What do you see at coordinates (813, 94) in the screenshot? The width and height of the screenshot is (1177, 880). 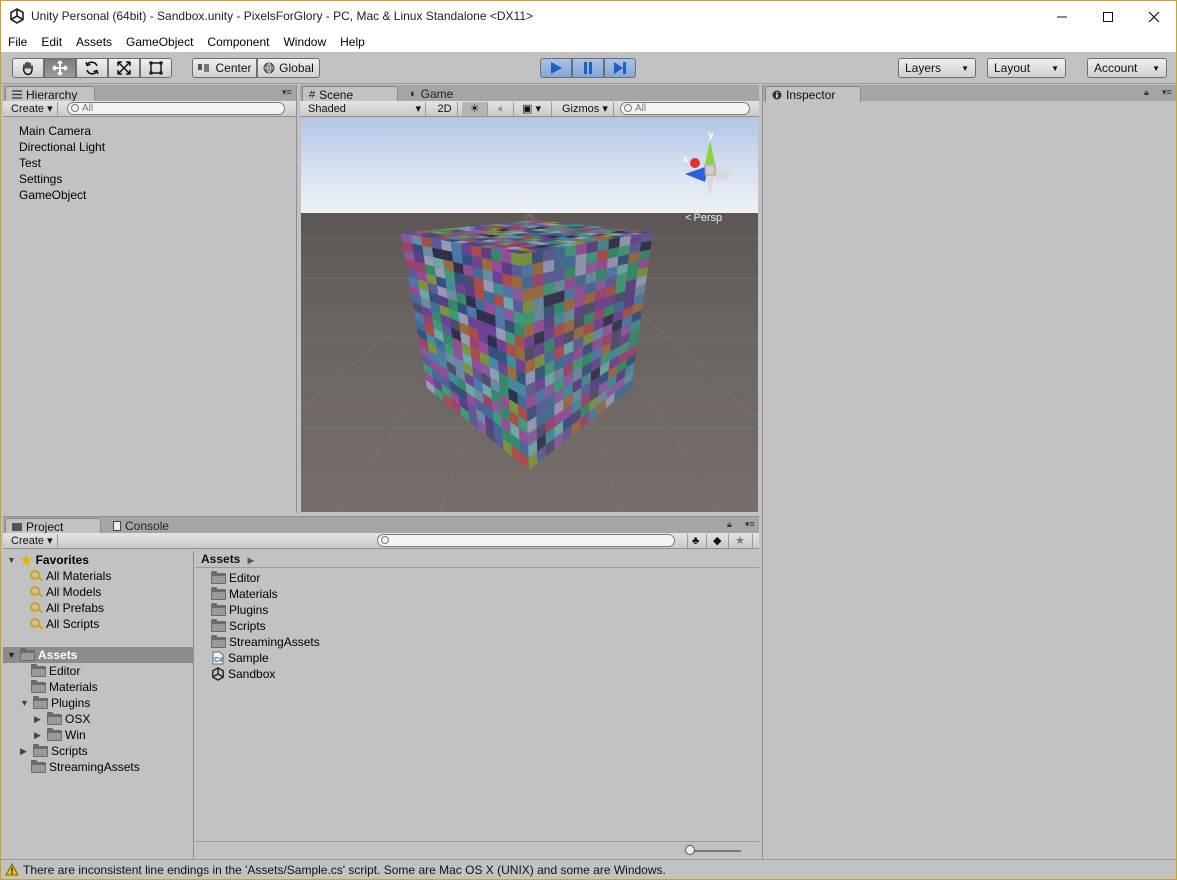 I see `tab-inspector: Inspector` at bounding box center [813, 94].